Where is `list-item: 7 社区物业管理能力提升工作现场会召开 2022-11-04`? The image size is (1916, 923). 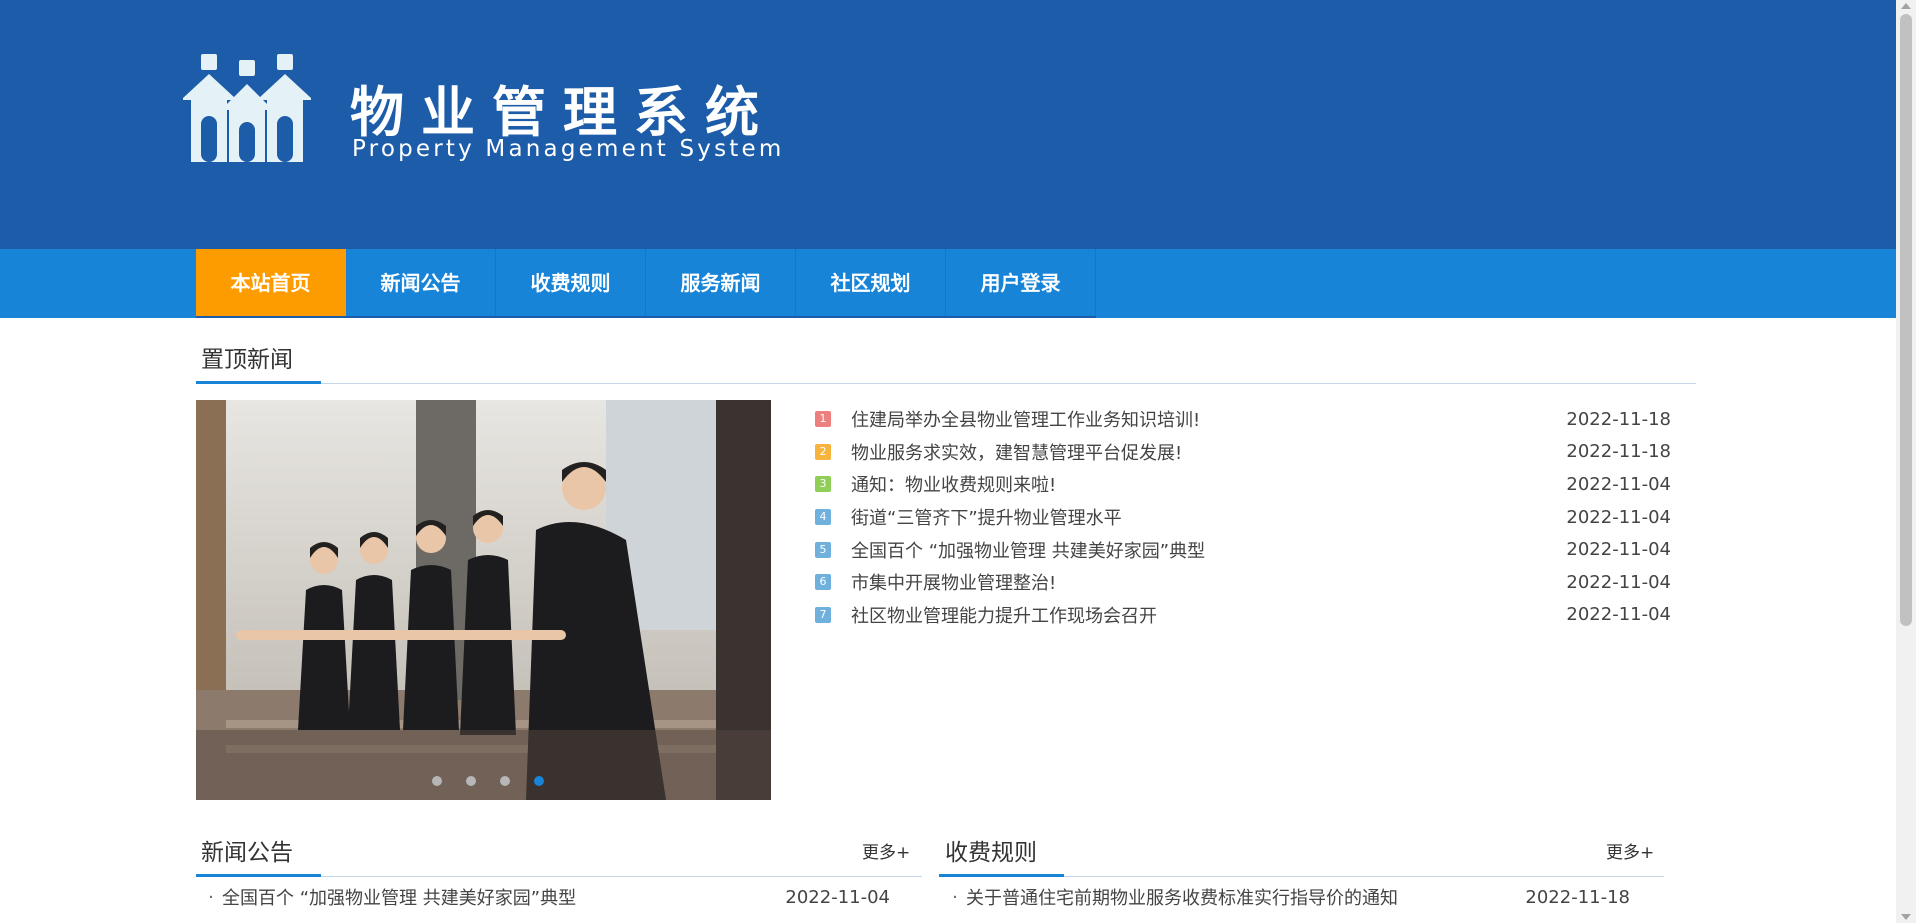 list-item: 7 社区物业管理能力提升工作现场会召开 2022-11-04 is located at coordinates (1245, 615).